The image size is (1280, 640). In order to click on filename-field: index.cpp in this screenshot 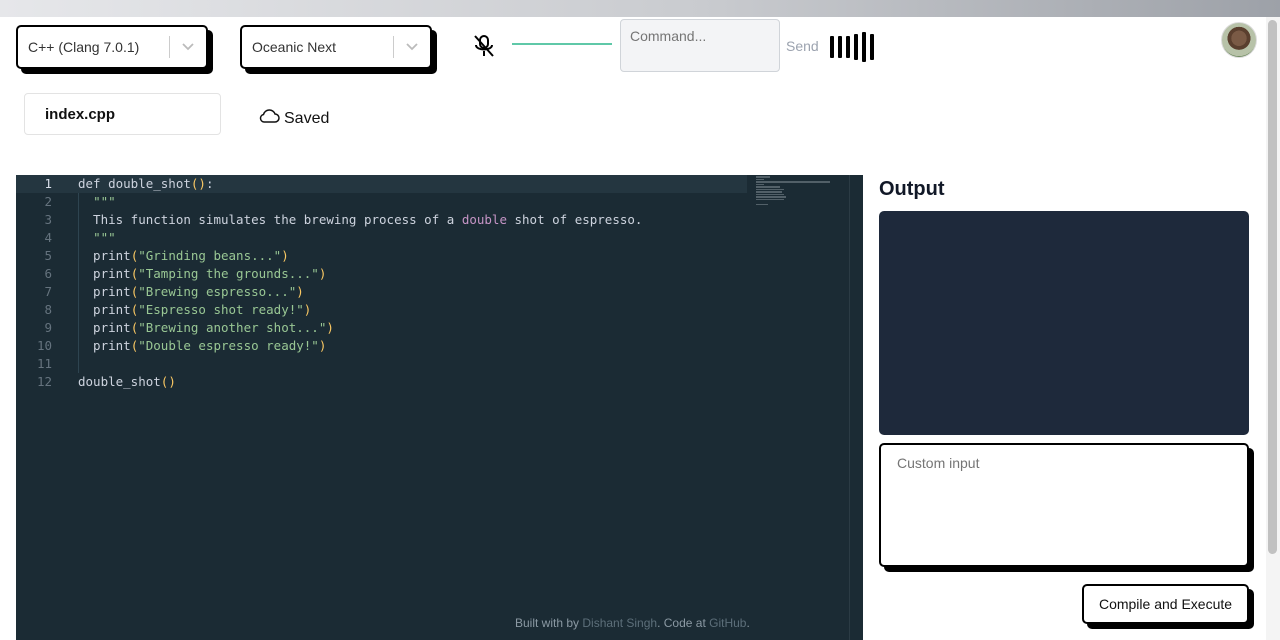, I will do `click(122, 114)`.